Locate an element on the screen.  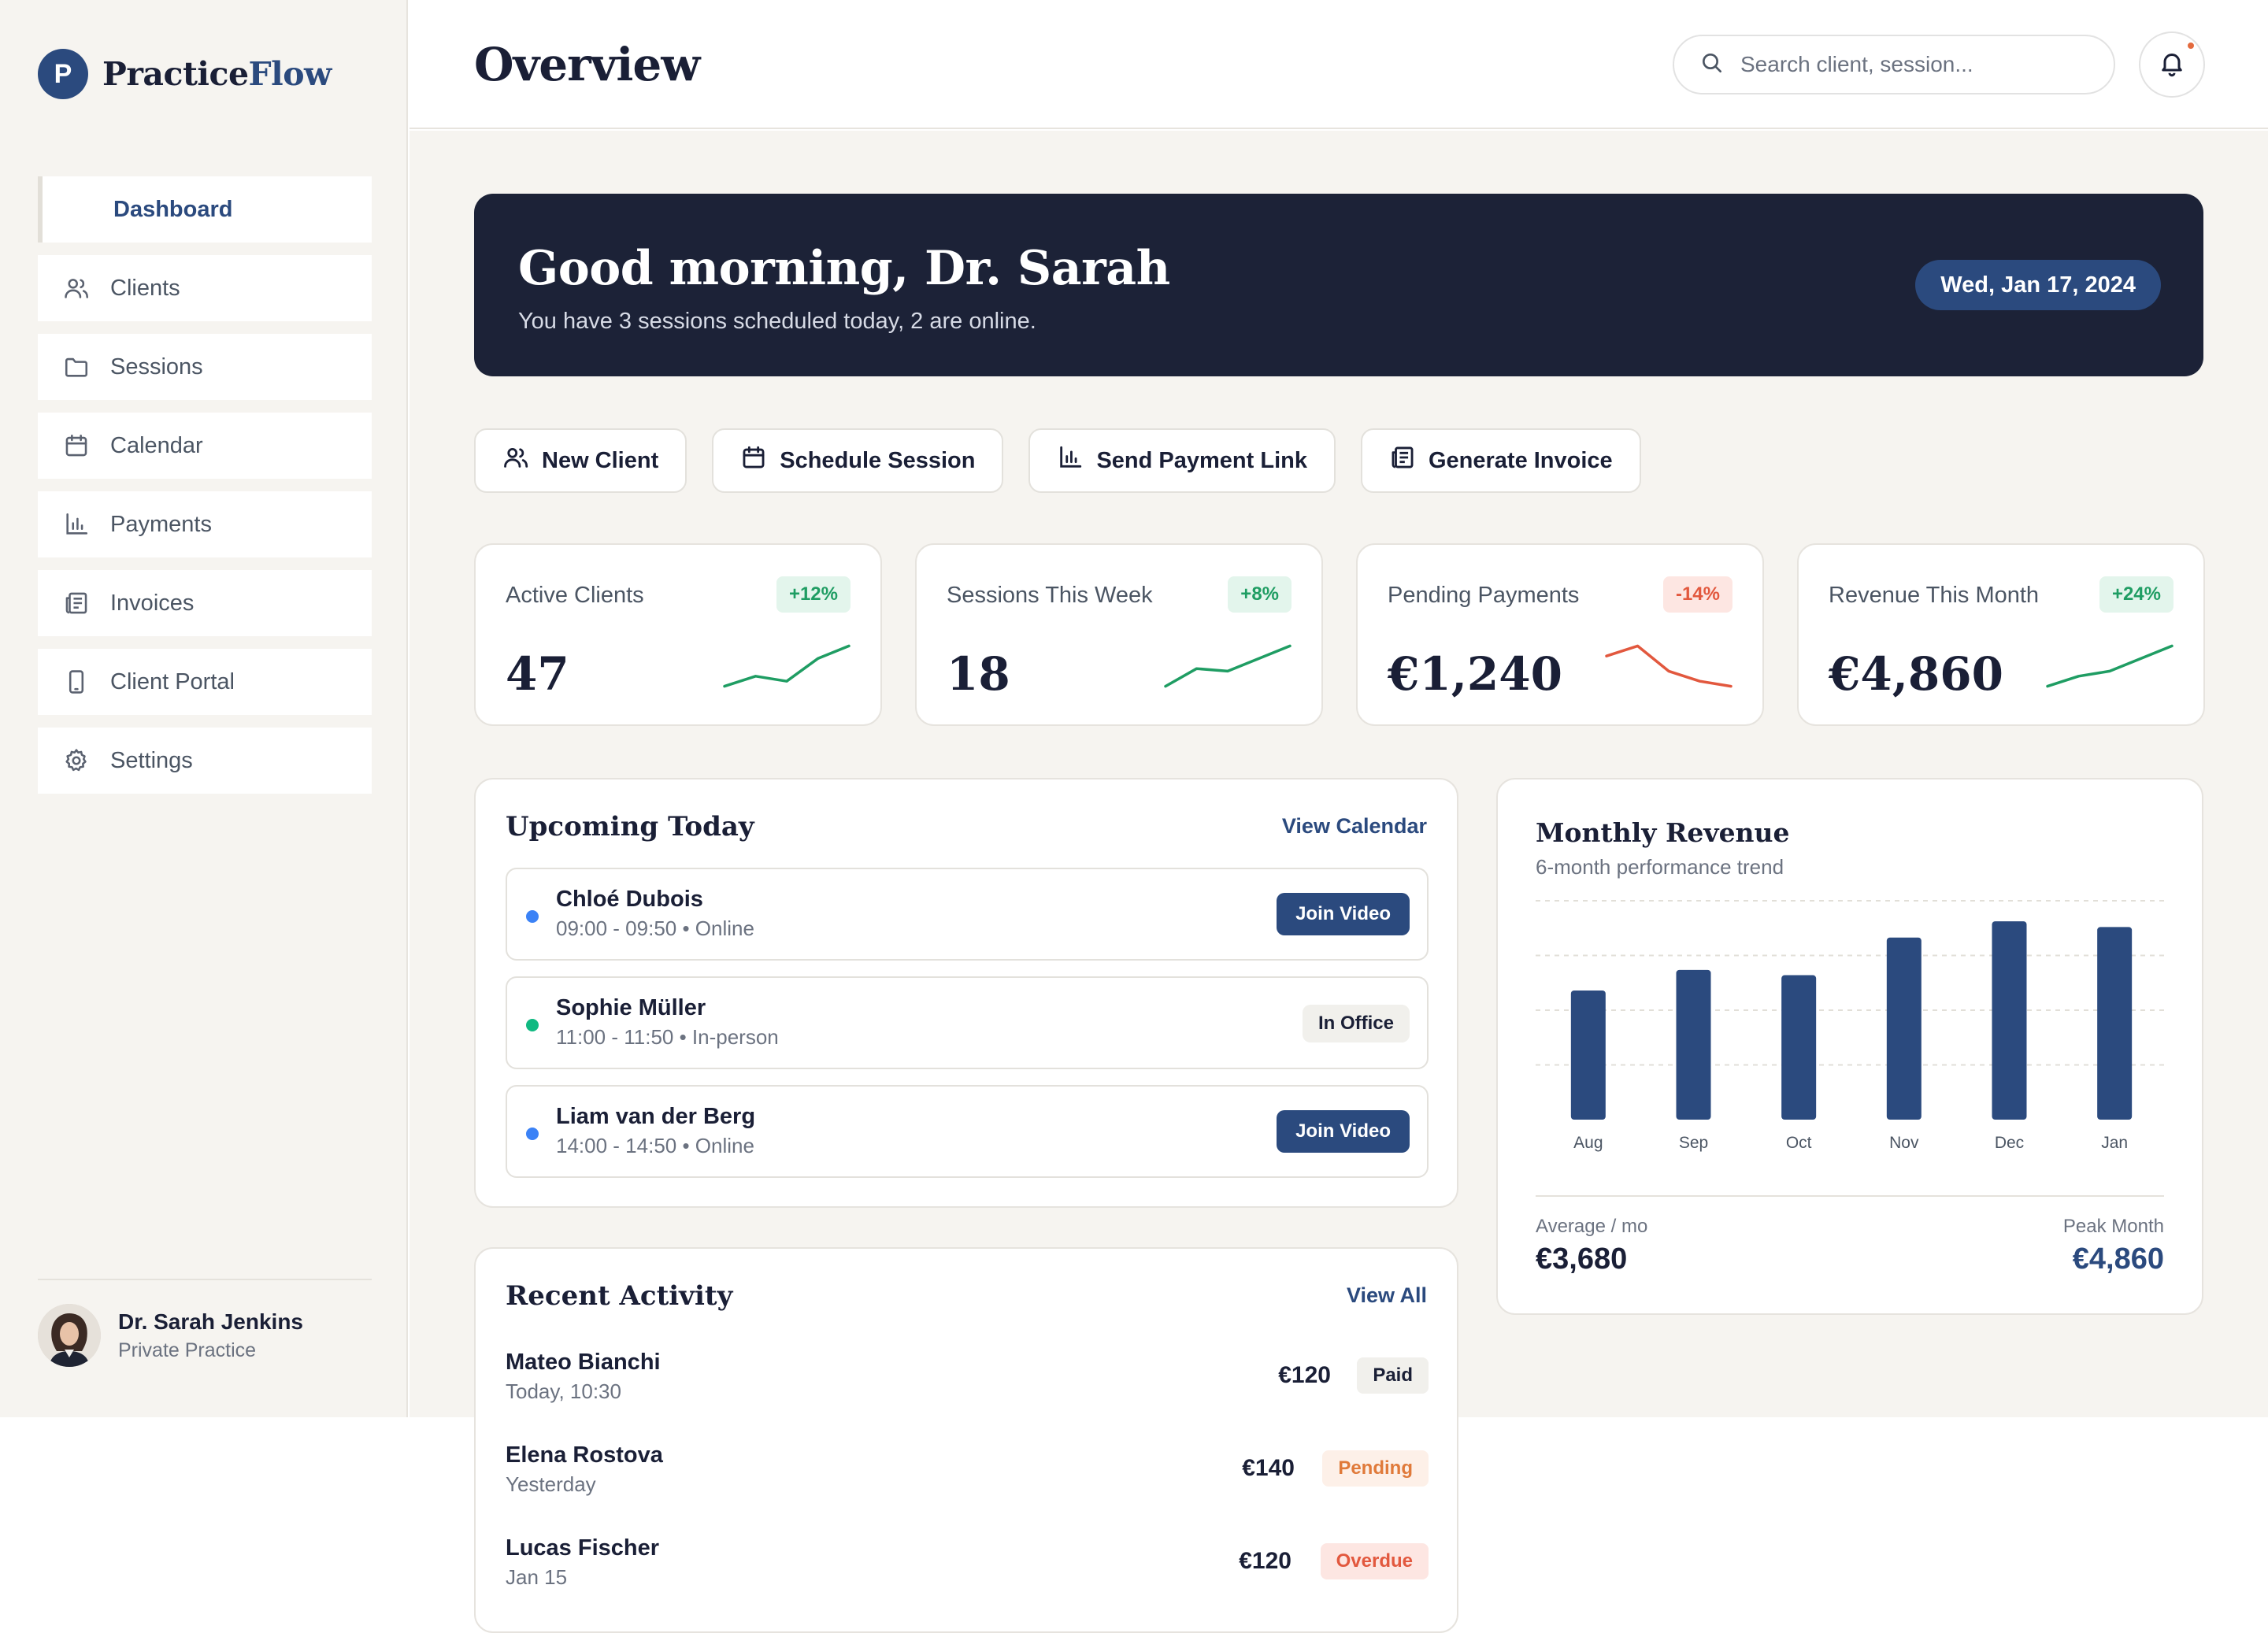
stat-label: Sessions This Week is located at coordinates (1050, 595).